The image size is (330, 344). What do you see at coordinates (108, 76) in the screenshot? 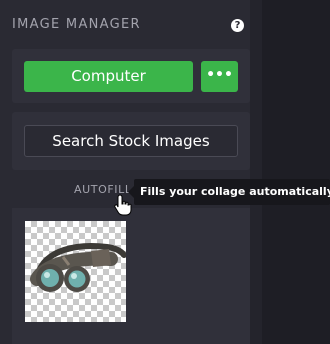
I see `upload-from-computer-button: Computer` at bounding box center [108, 76].